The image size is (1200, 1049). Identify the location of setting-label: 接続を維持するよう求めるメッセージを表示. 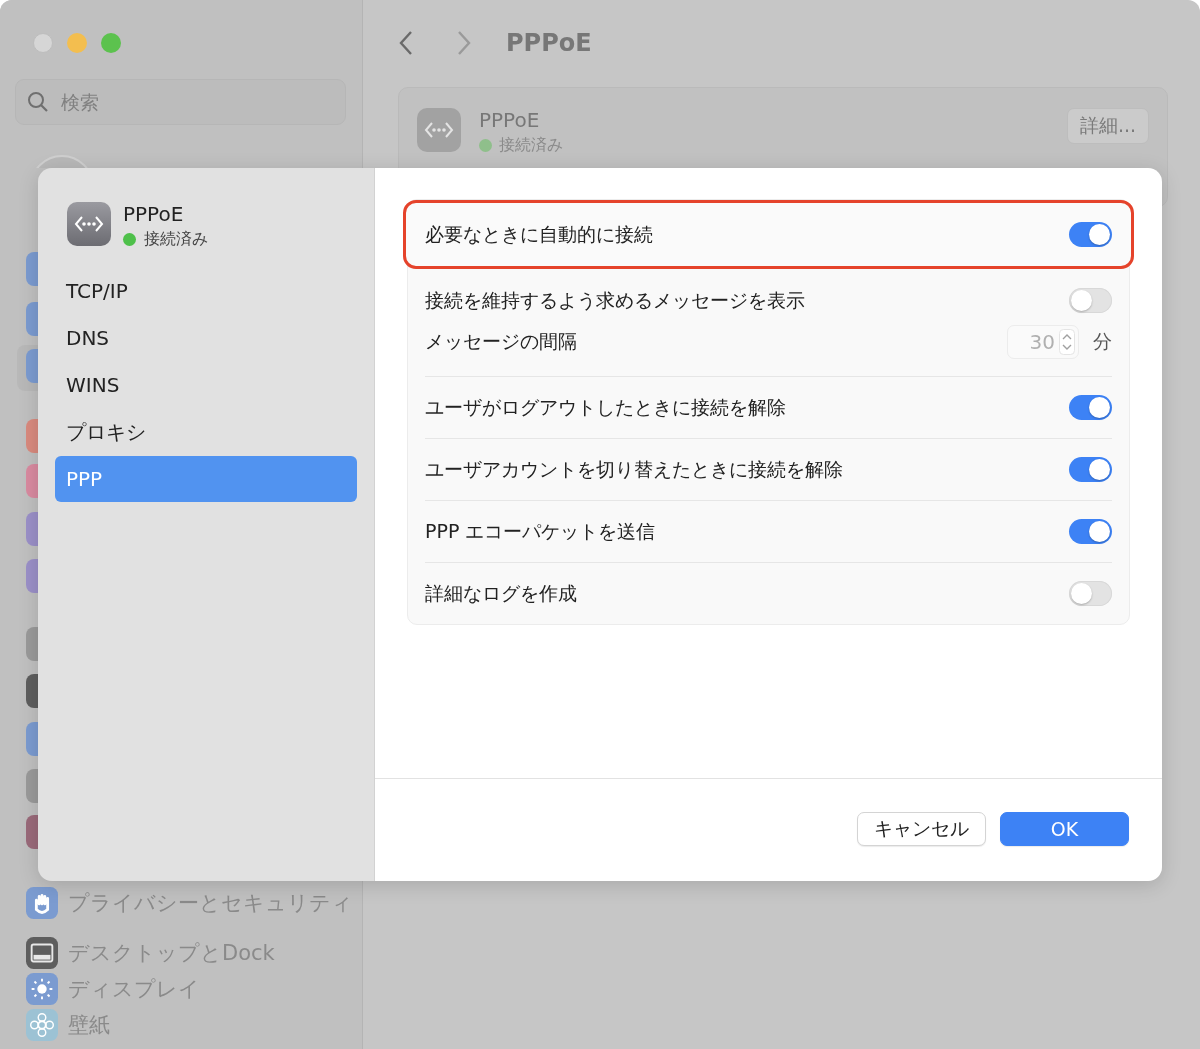
(615, 300).